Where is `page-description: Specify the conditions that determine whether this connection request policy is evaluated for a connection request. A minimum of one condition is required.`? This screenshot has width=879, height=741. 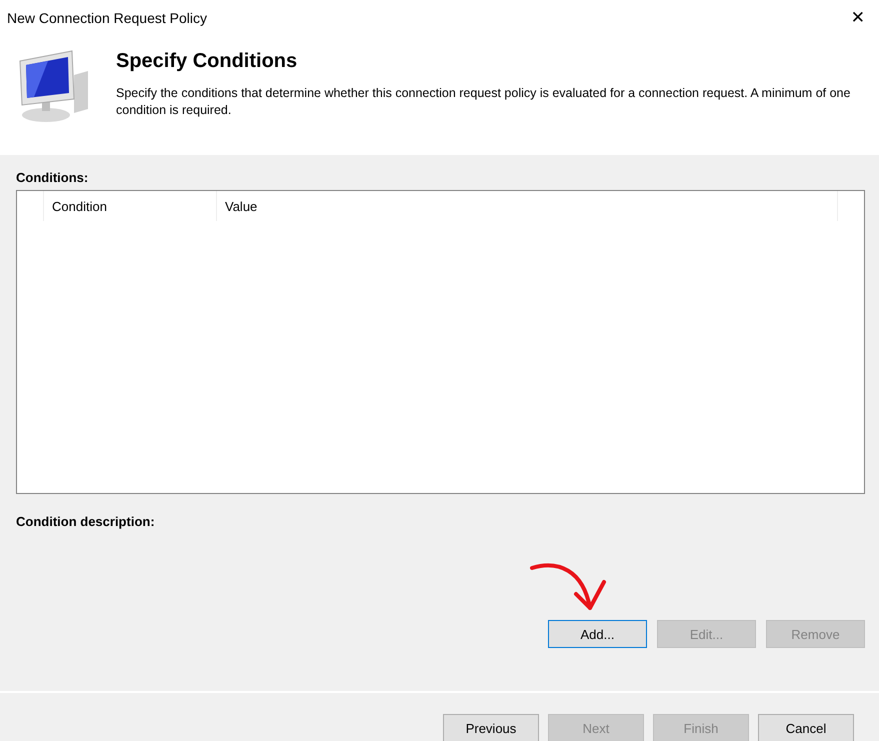 page-description: Specify the conditions that determine whether this connection request policy is evaluated for a connection request. A minimum of one condition is required. is located at coordinates (484, 102).